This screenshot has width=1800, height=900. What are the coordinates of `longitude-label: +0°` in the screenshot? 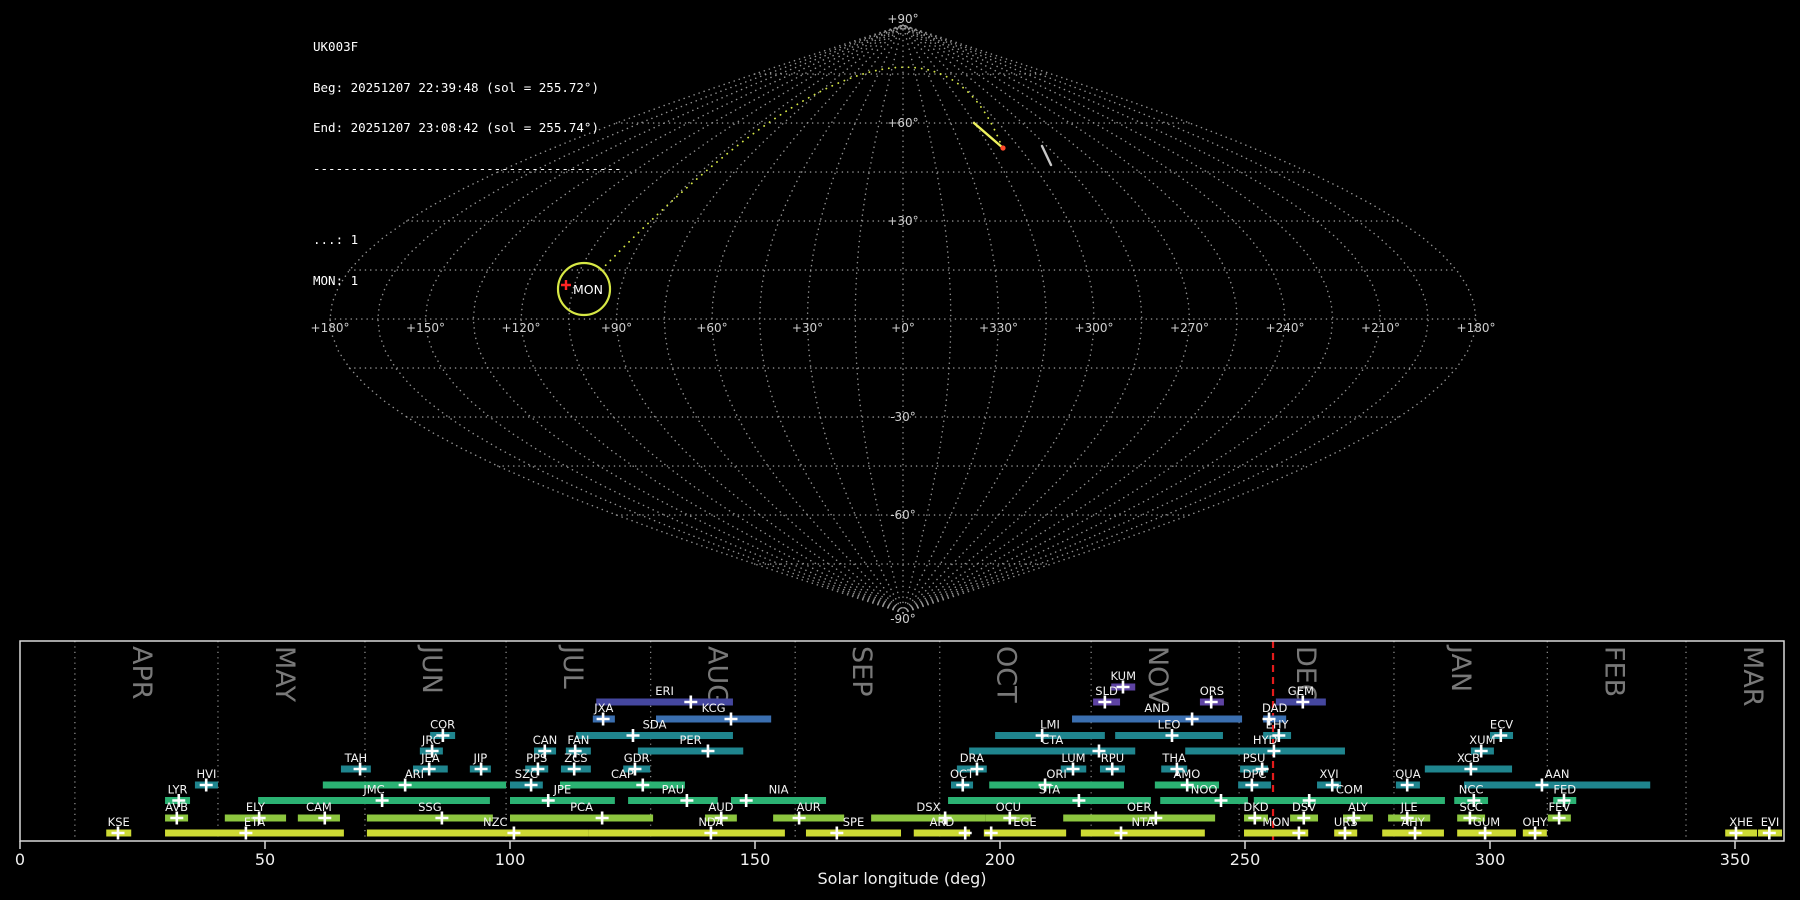 It's located at (903, 328).